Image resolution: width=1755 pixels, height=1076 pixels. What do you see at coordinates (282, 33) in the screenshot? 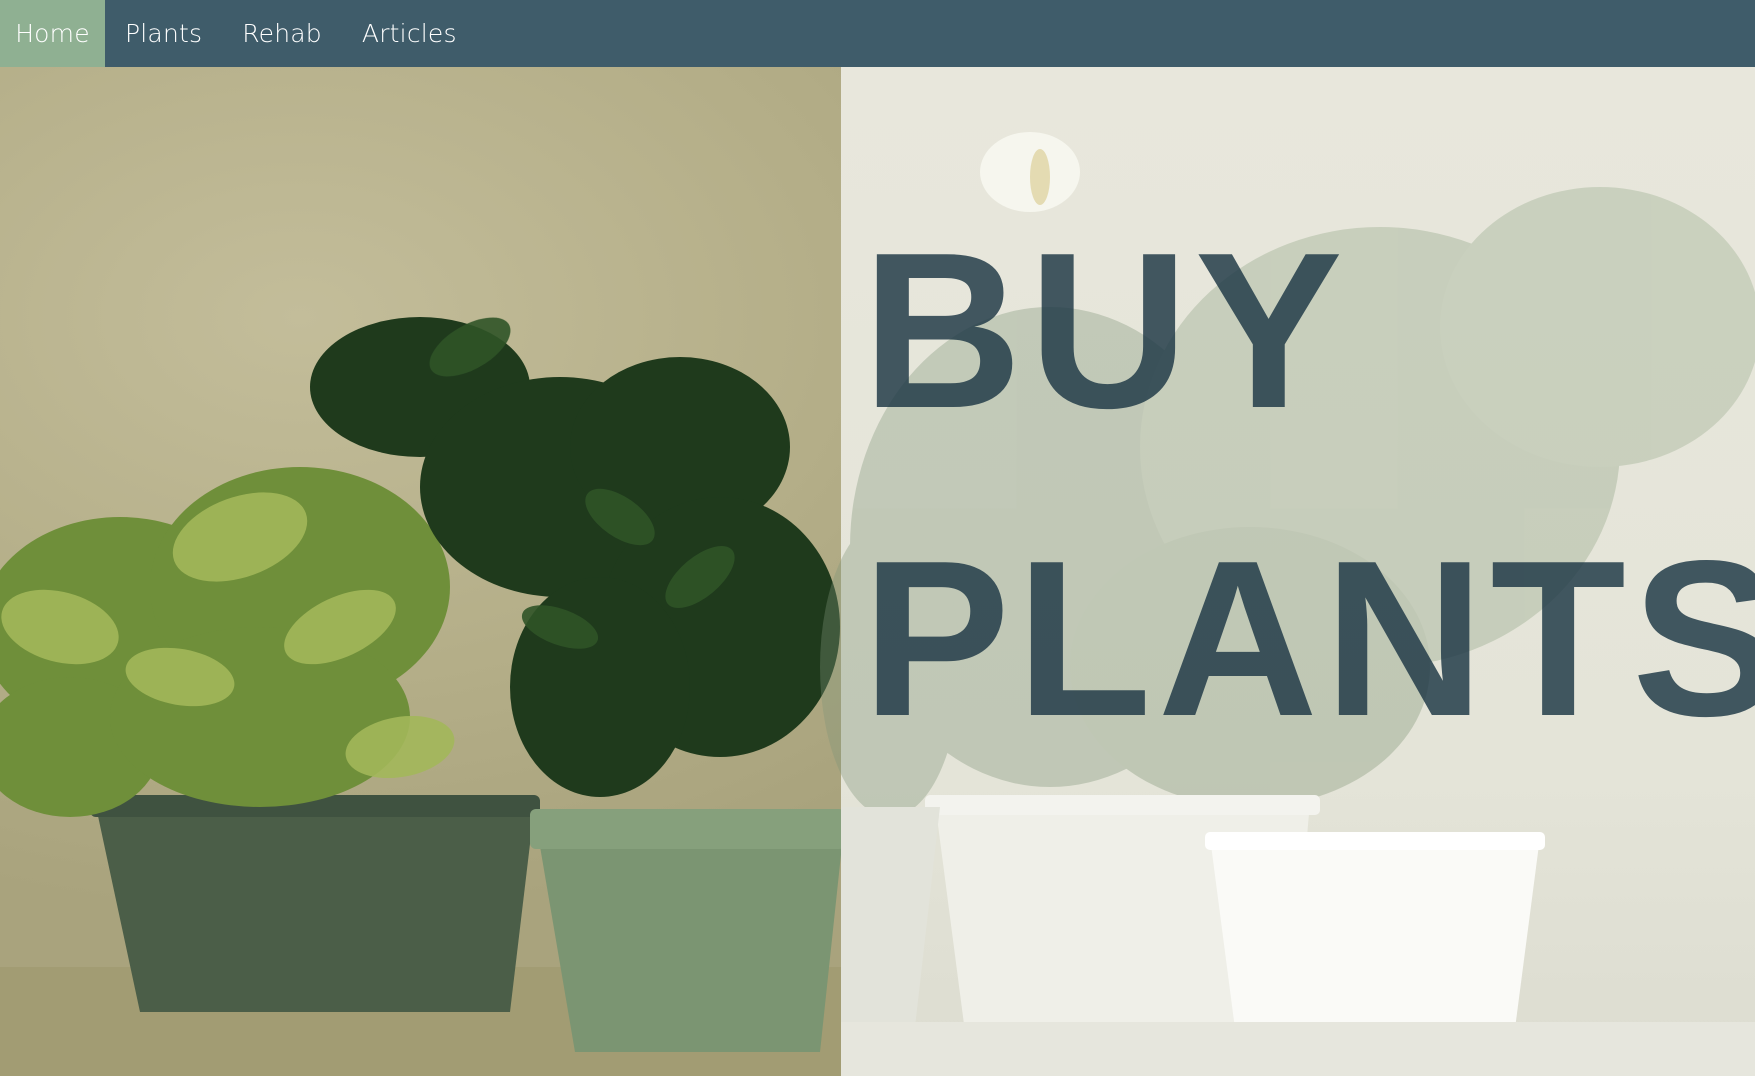
I see `nav-rehab-link: Rehab` at bounding box center [282, 33].